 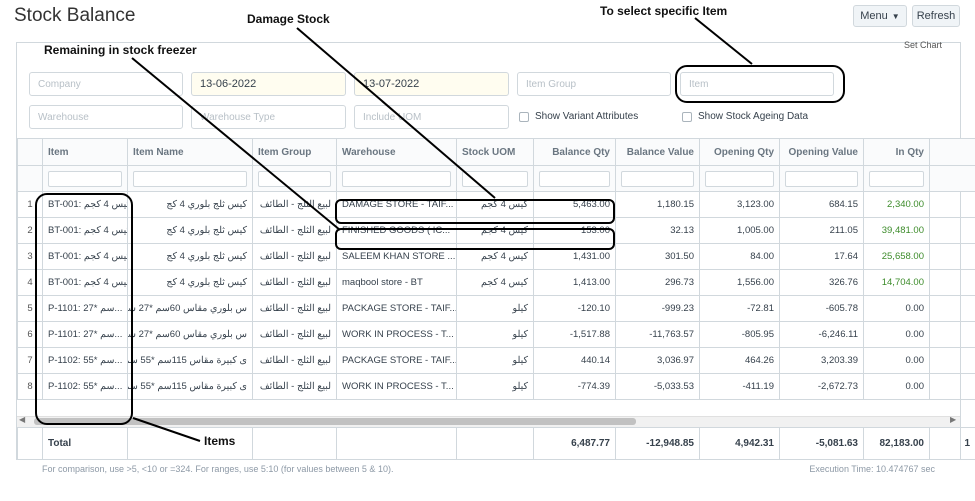 I want to click on arrow-damage-stock, so click(x=396, y=113).